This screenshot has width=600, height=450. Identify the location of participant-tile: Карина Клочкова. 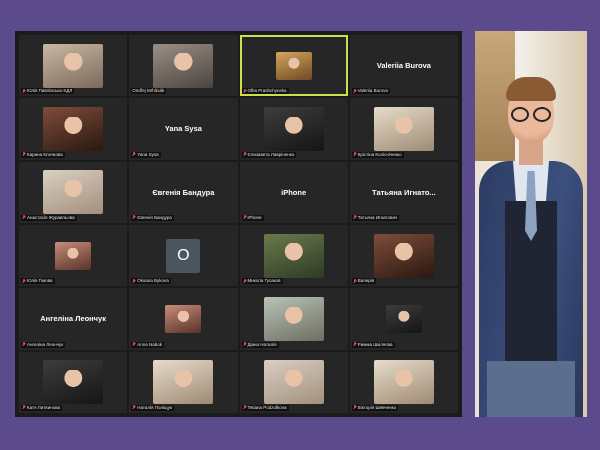
(73, 129).